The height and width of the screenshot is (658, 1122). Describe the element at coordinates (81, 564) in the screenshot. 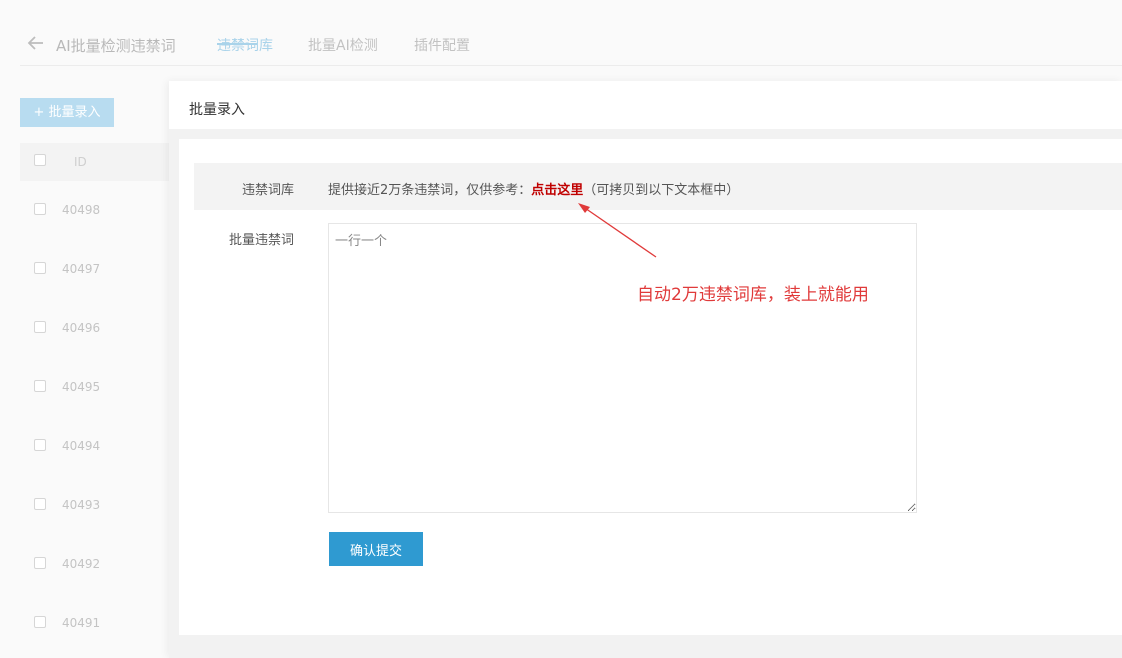

I see `table-row-id: 40492` at that location.